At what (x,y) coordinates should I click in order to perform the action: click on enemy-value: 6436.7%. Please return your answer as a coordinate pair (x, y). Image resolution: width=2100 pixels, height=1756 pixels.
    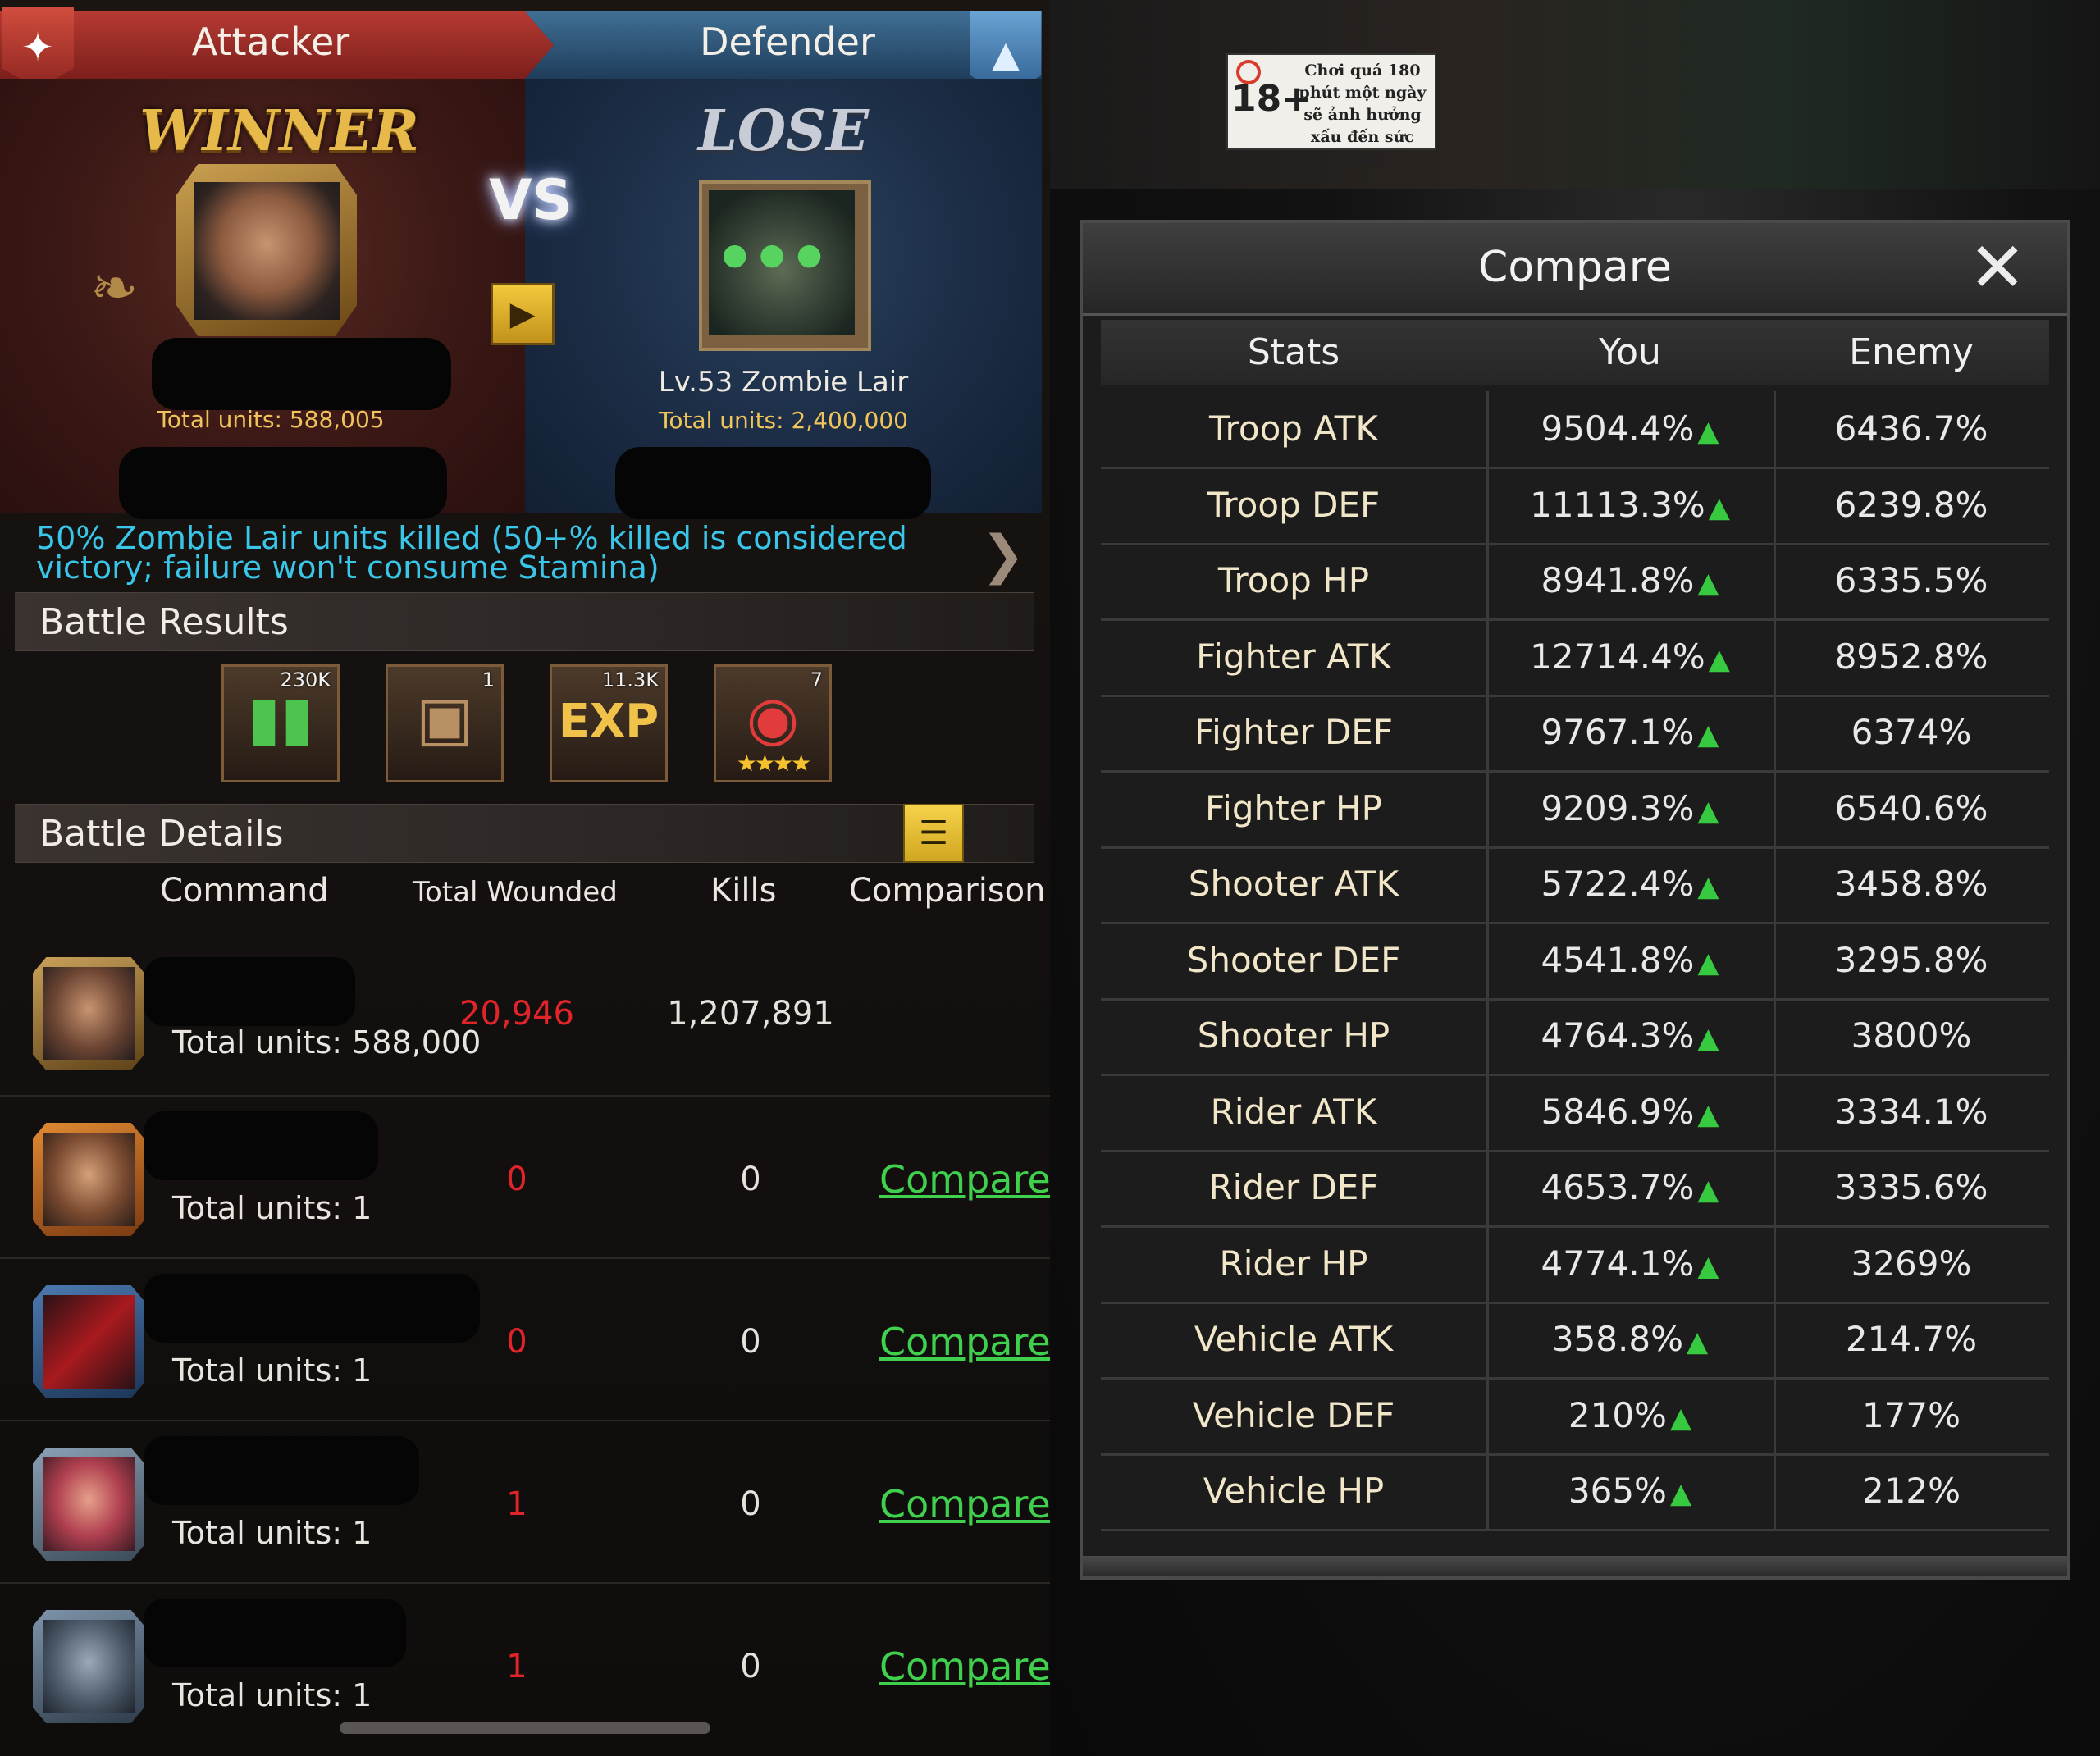
    Looking at the image, I should click on (1911, 428).